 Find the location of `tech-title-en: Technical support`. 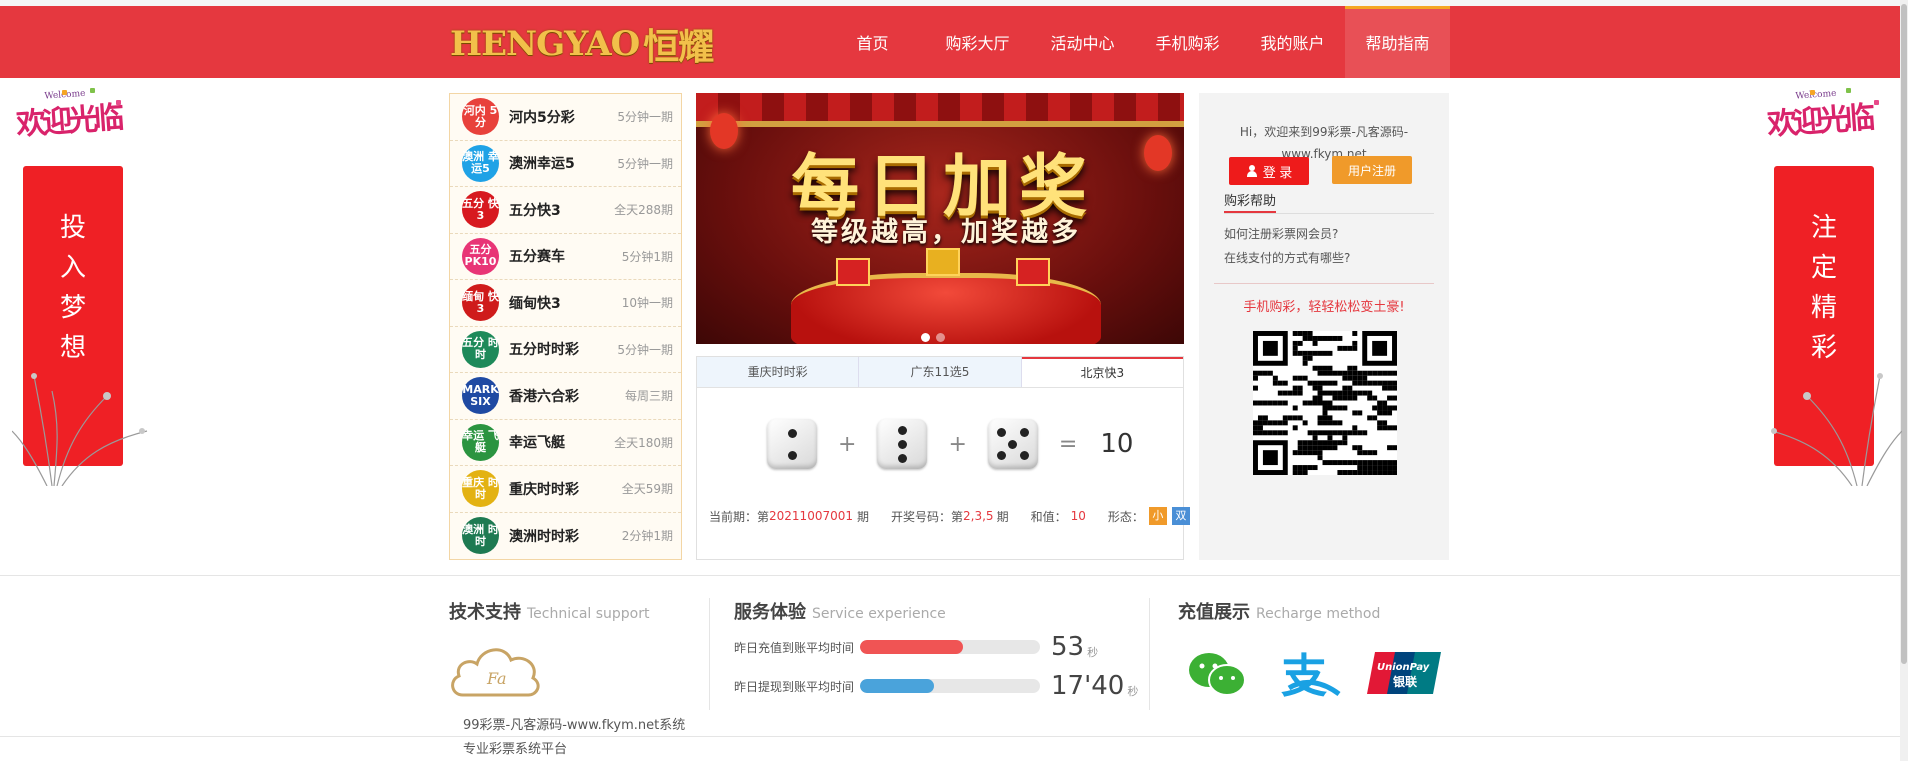

tech-title-en: Technical support is located at coordinates (588, 614).